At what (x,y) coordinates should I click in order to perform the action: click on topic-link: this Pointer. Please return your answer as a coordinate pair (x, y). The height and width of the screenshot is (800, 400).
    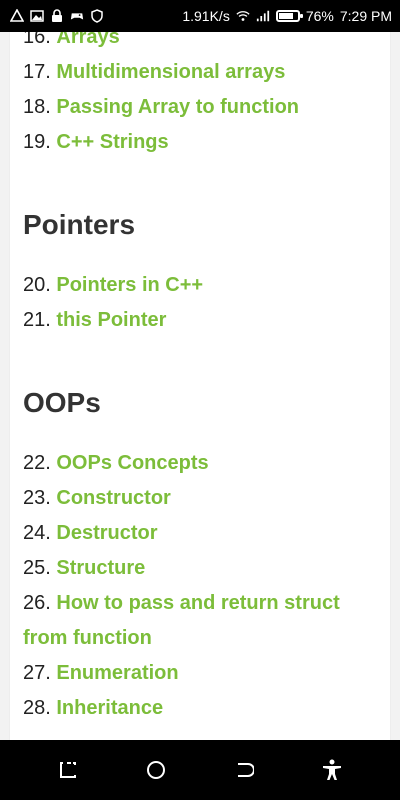
    Looking at the image, I should click on (111, 320).